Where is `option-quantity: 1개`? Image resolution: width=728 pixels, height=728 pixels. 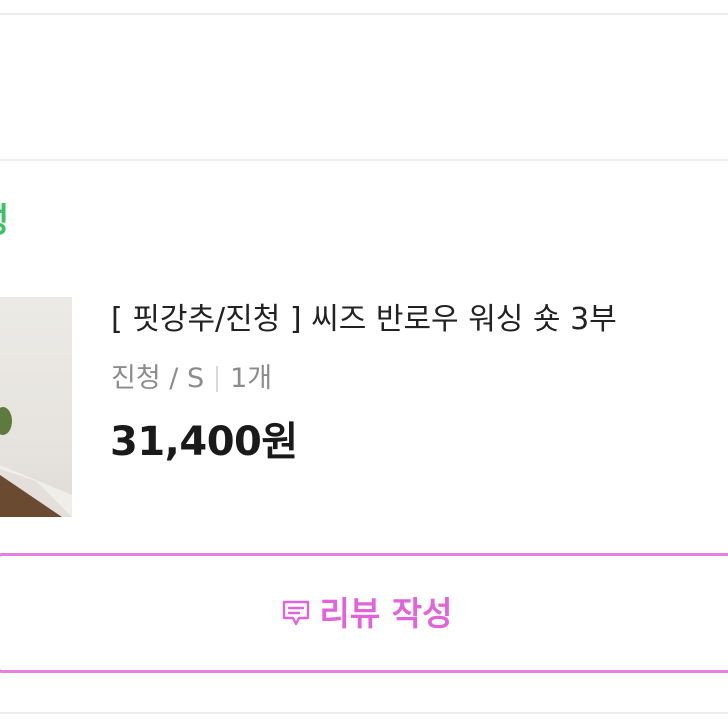
option-quantity: 1개 is located at coordinates (251, 378).